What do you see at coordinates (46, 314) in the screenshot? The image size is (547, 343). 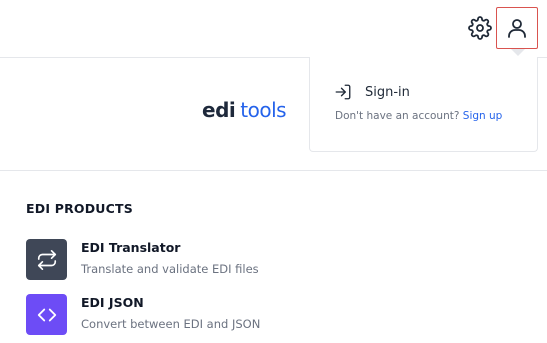 I see `code-brackets-icon` at bounding box center [46, 314].